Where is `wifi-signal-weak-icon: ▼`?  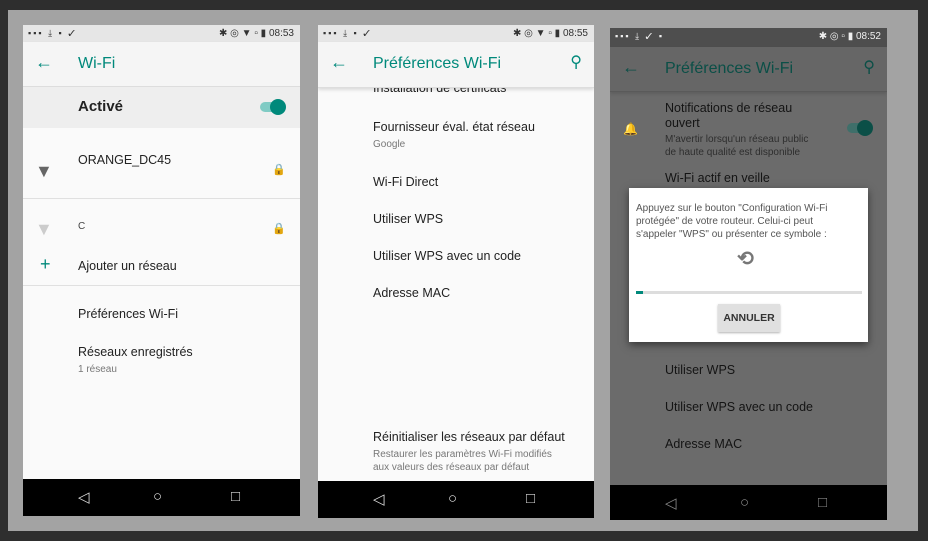
wifi-signal-weak-icon: ▼ is located at coordinates (44, 229).